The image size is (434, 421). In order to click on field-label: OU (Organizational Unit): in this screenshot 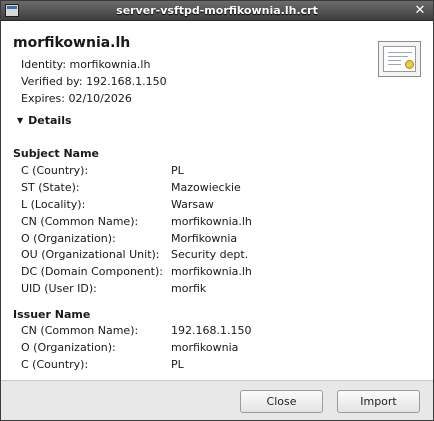, I will do `click(90, 255)`.